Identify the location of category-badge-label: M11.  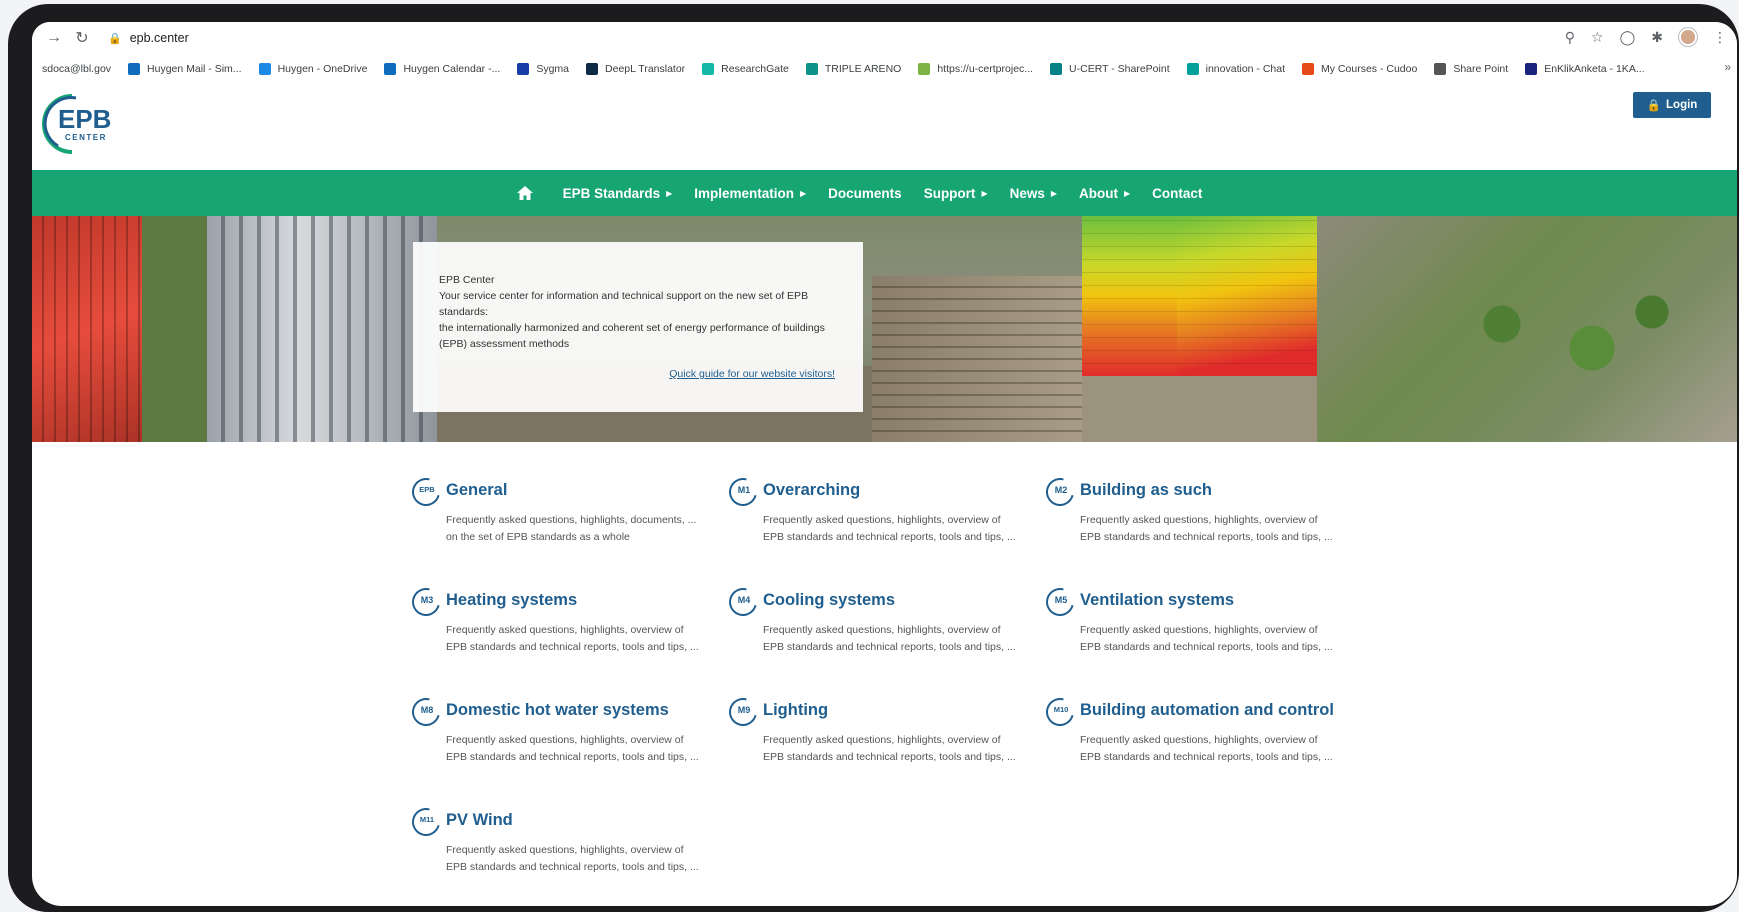
(427, 819).